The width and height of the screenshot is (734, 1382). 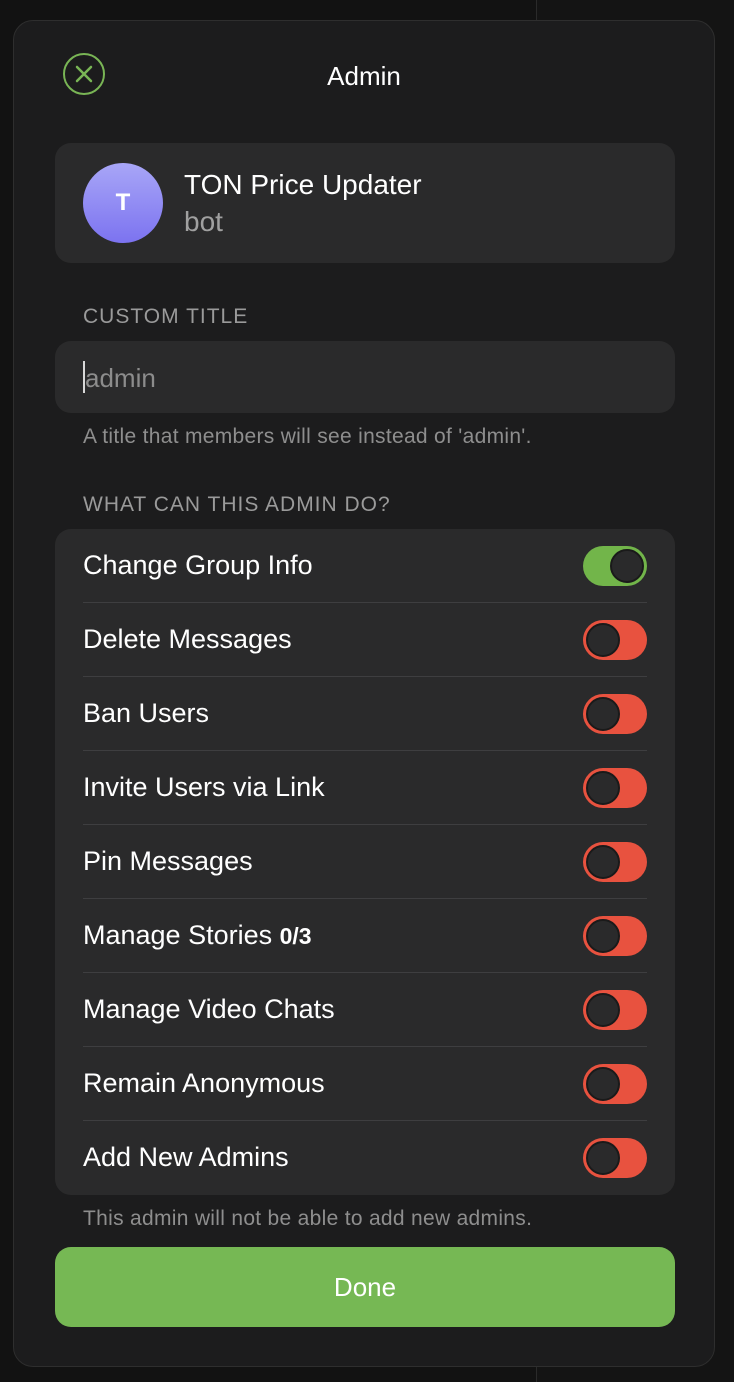 What do you see at coordinates (203, 221) in the screenshot?
I see `user-subtitle: bot` at bounding box center [203, 221].